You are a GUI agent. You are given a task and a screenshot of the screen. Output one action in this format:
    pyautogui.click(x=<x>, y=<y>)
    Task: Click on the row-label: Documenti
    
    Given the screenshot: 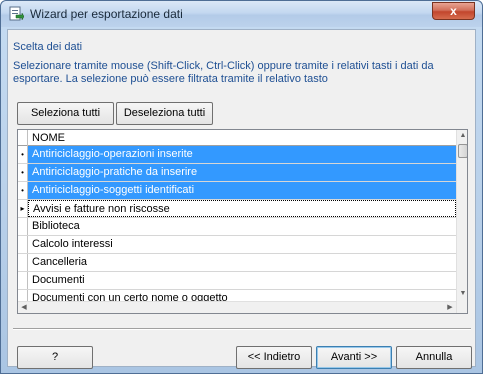 What is the action you would take?
    pyautogui.click(x=58, y=280)
    